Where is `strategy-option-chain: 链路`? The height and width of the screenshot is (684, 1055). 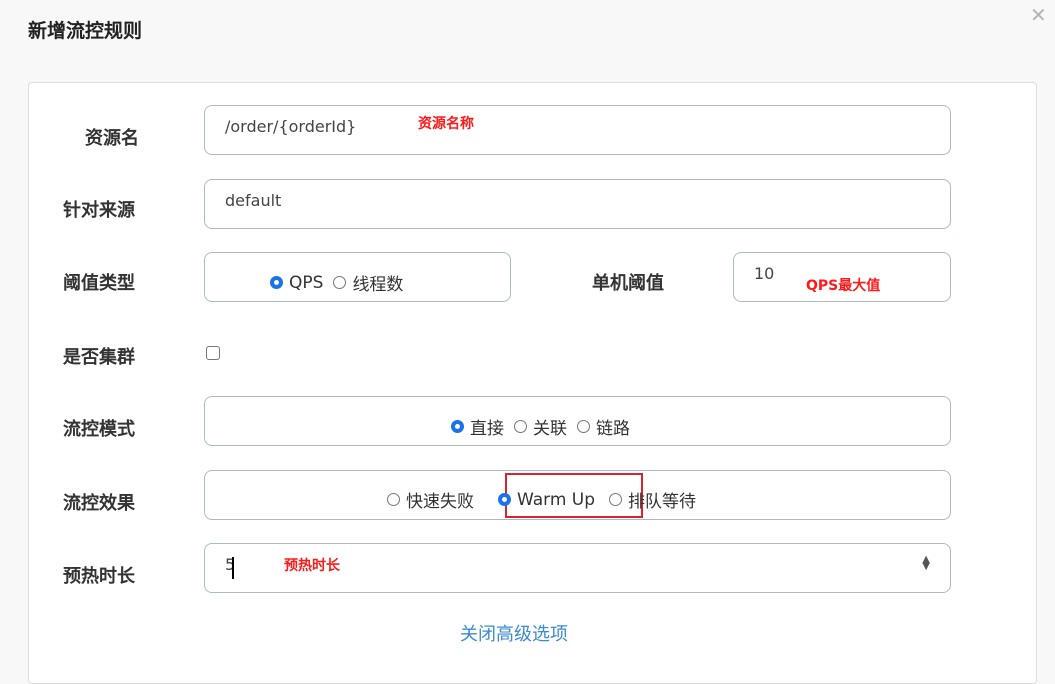
strategy-option-chain: 链路 is located at coordinates (603, 426).